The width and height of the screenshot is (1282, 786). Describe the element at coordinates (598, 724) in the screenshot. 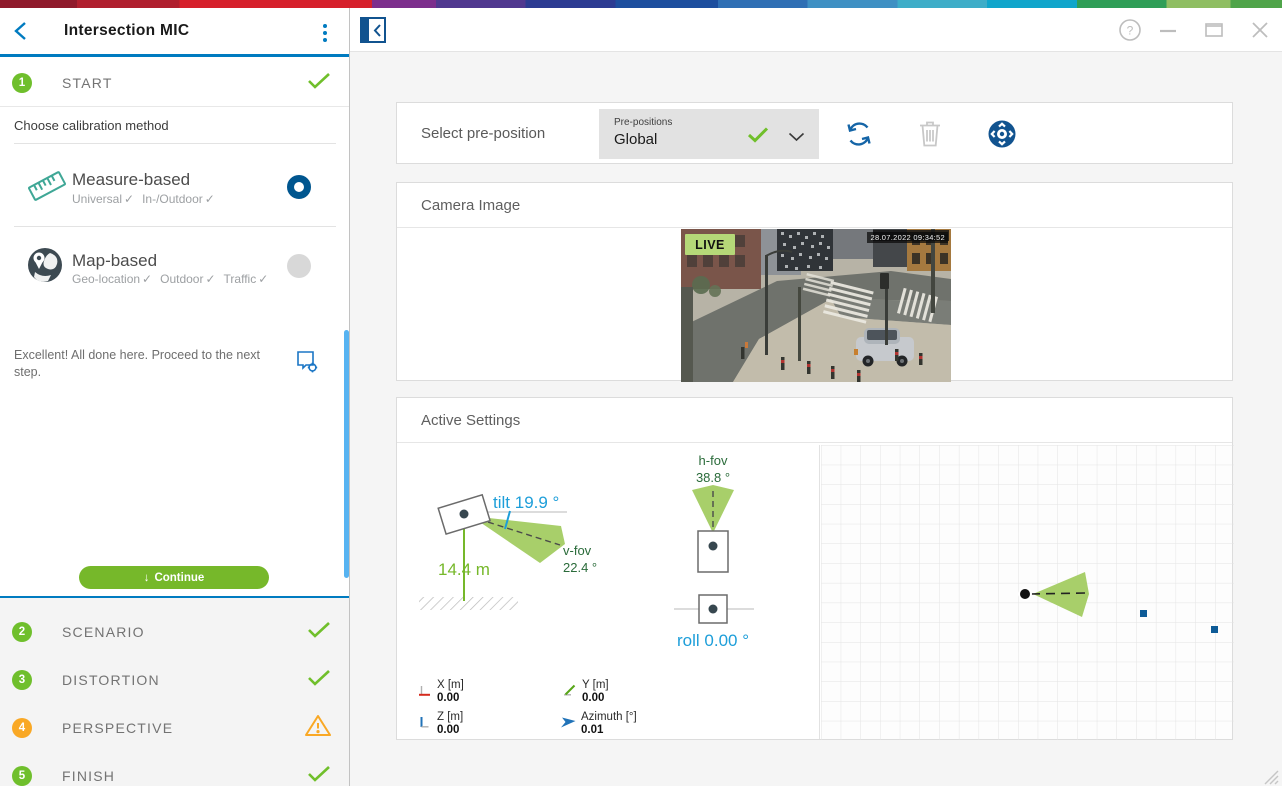

I see `value-azimuth: Azimuth [°] 0.01` at that location.